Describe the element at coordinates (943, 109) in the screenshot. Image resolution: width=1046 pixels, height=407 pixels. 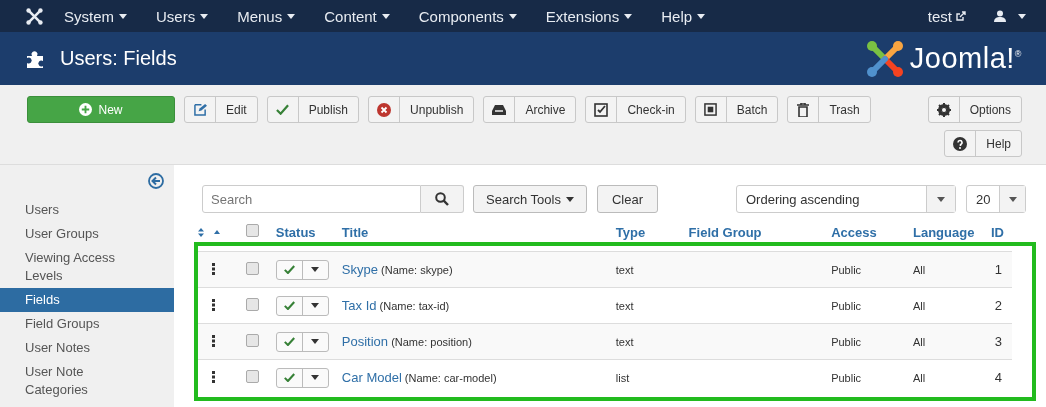
I see `gear-icon` at that location.